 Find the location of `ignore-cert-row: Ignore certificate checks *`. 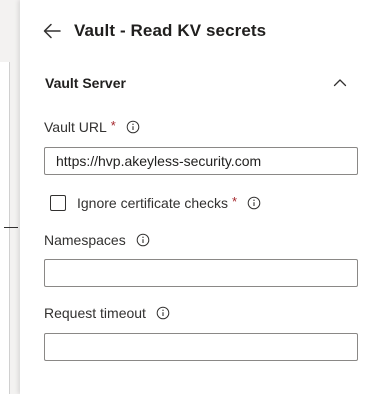

ignore-cert-row: Ignore certificate checks * is located at coordinates (155, 203).